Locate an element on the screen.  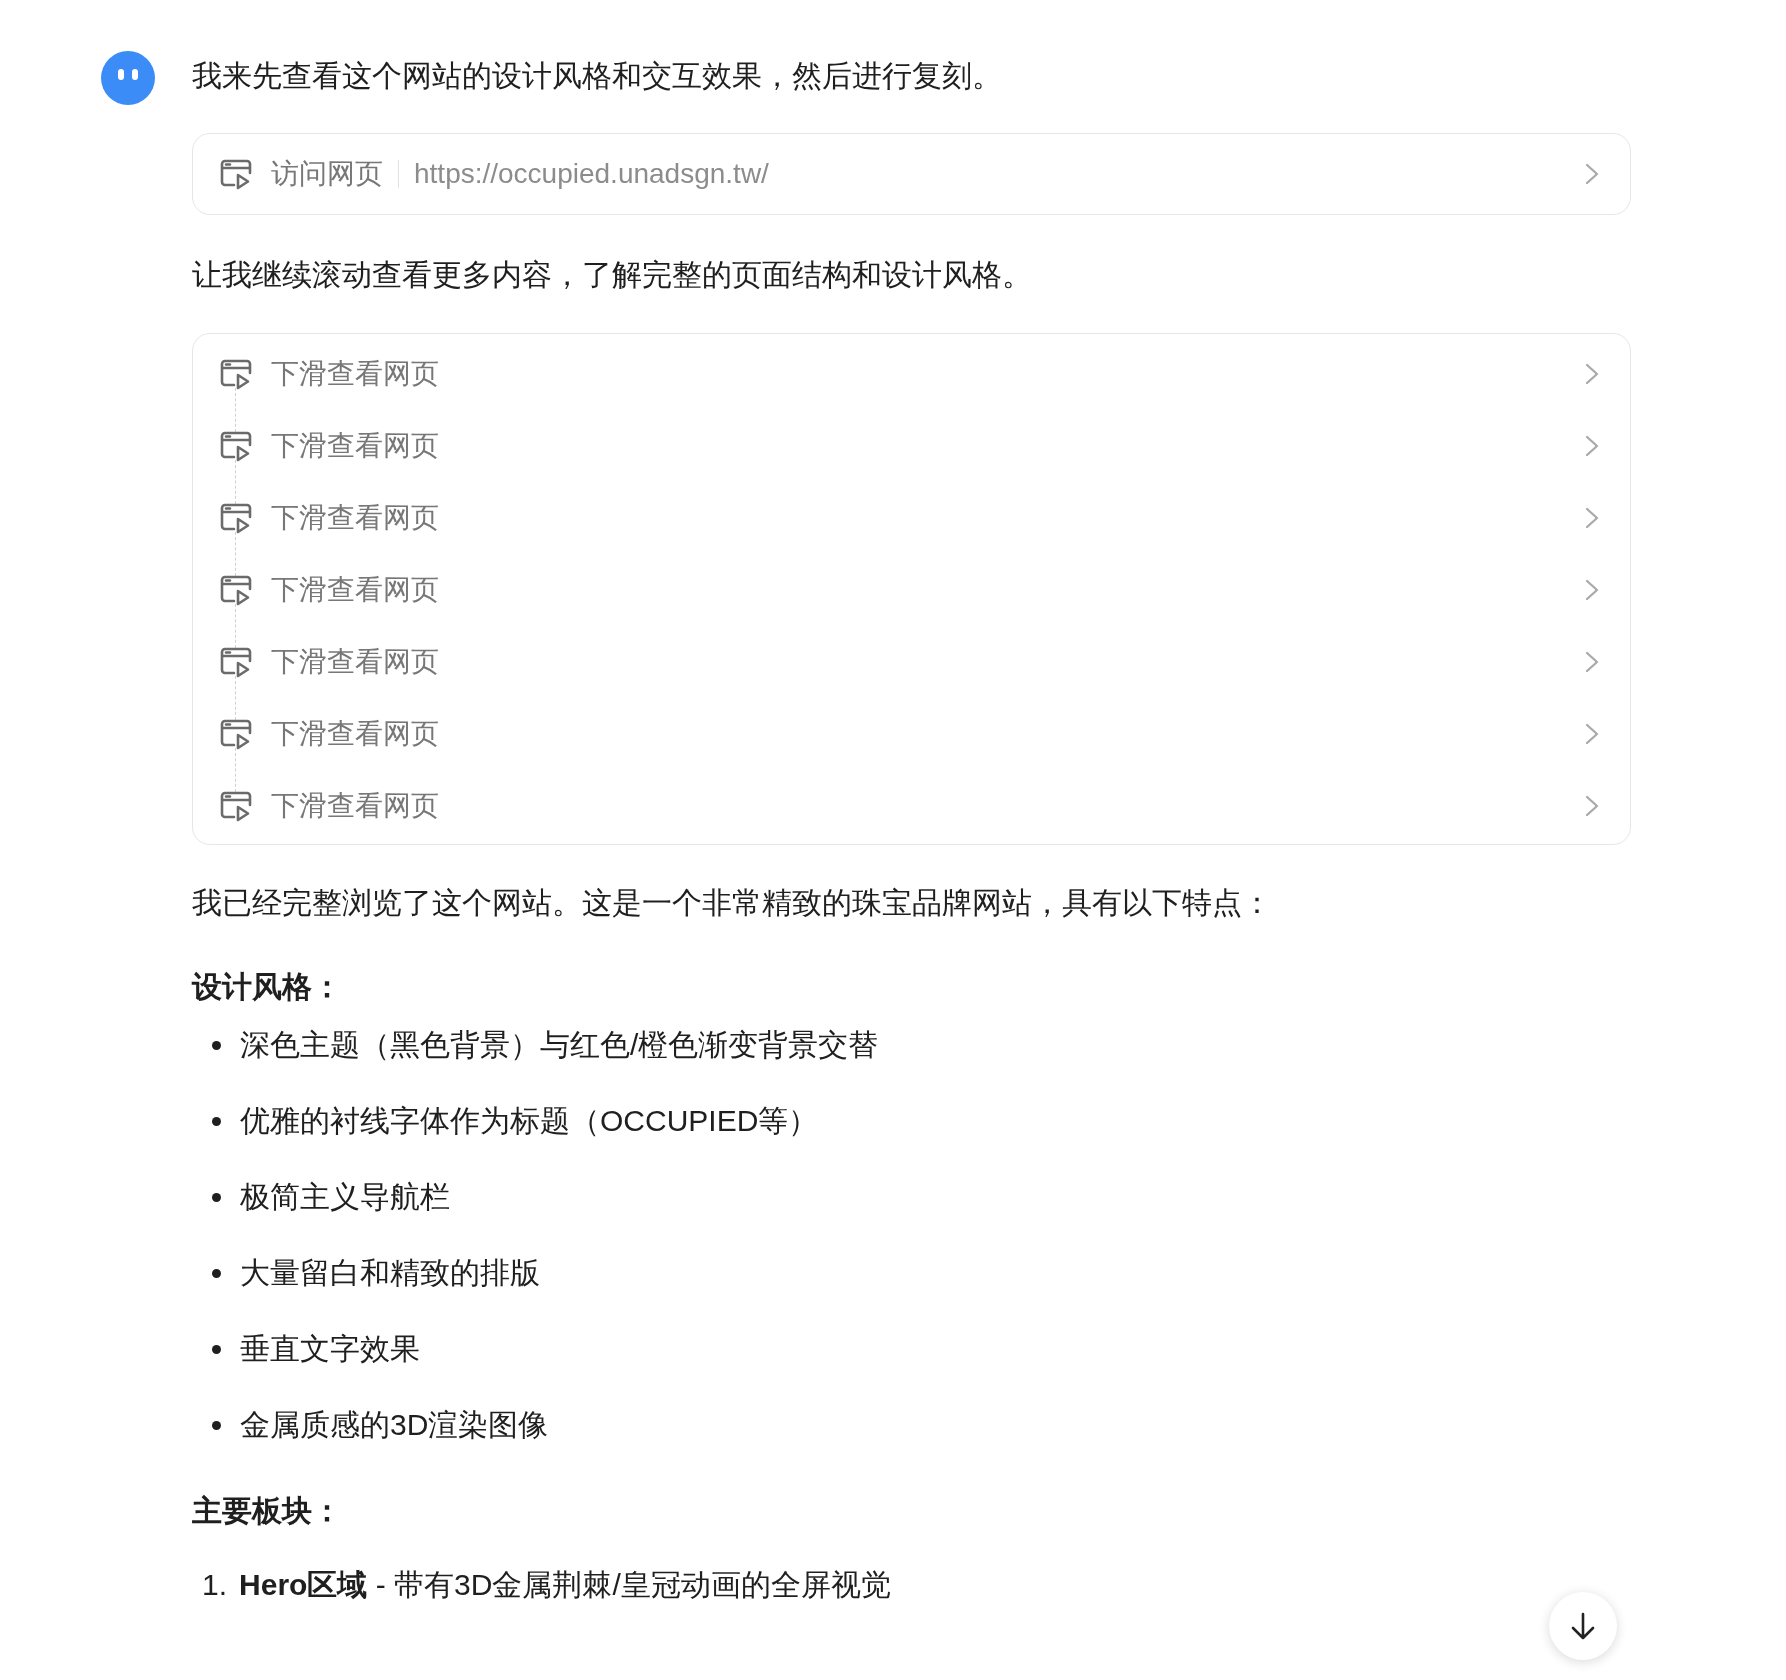
list-item-text: 垂直文字效果 is located at coordinates (330, 1349).